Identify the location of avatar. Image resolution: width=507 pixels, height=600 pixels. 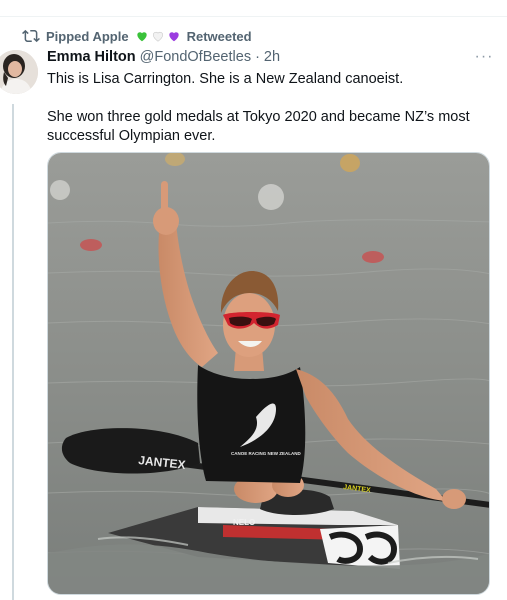
(19, 72).